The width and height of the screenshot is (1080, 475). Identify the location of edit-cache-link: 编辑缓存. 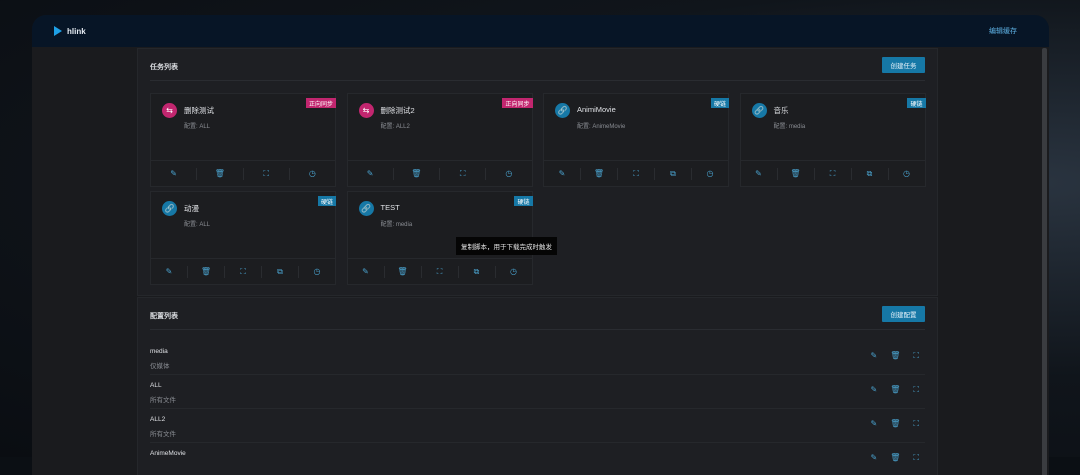
(1003, 31).